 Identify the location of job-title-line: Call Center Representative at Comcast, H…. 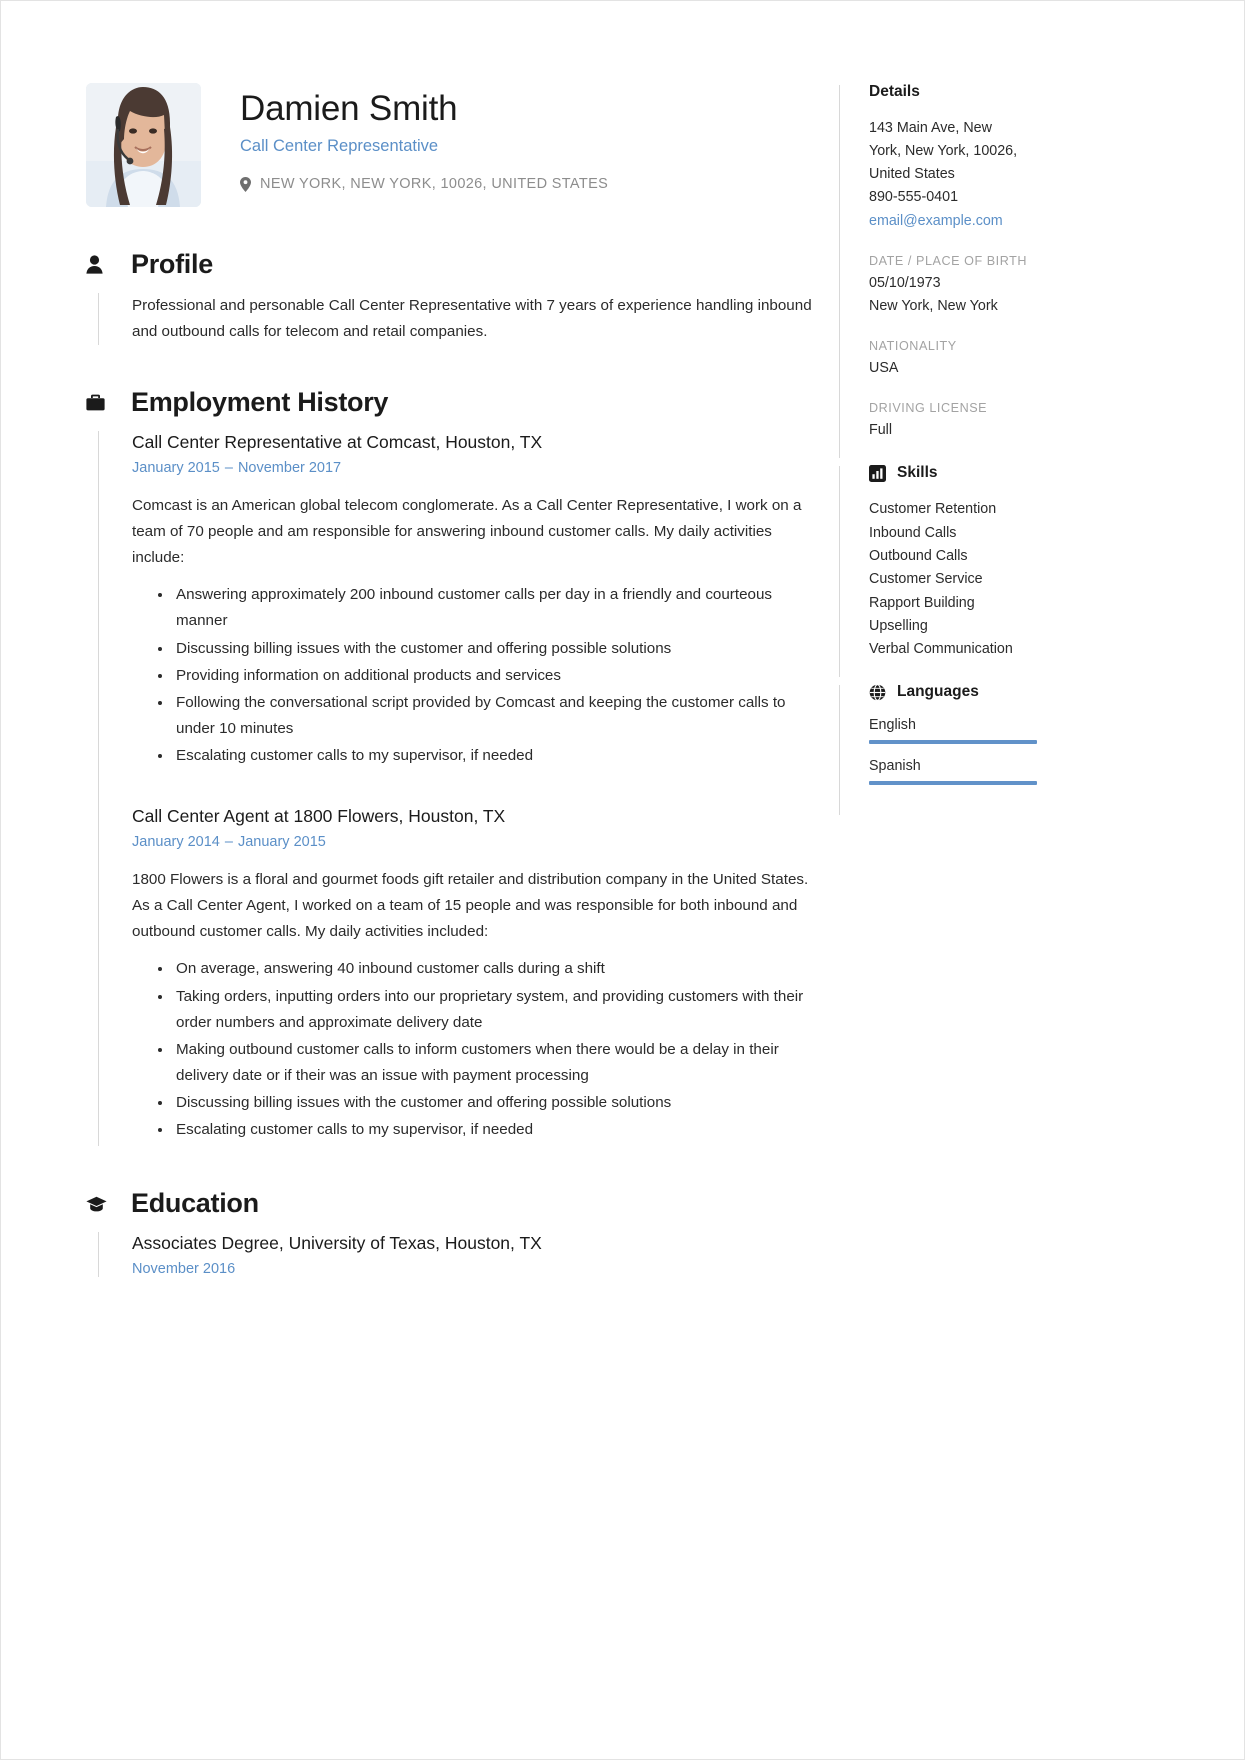
(337, 442).